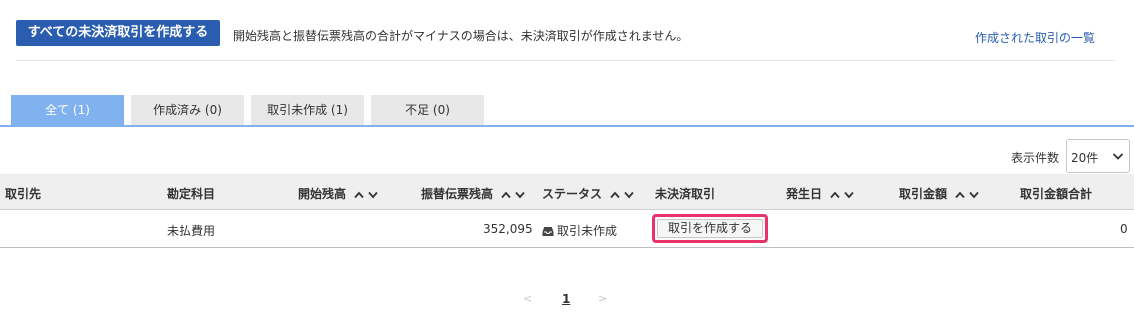 This screenshot has width=1134, height=322. Describe the element at coordinates (602, 298) in the screenshot. I see `pagination-next: >` at that location.